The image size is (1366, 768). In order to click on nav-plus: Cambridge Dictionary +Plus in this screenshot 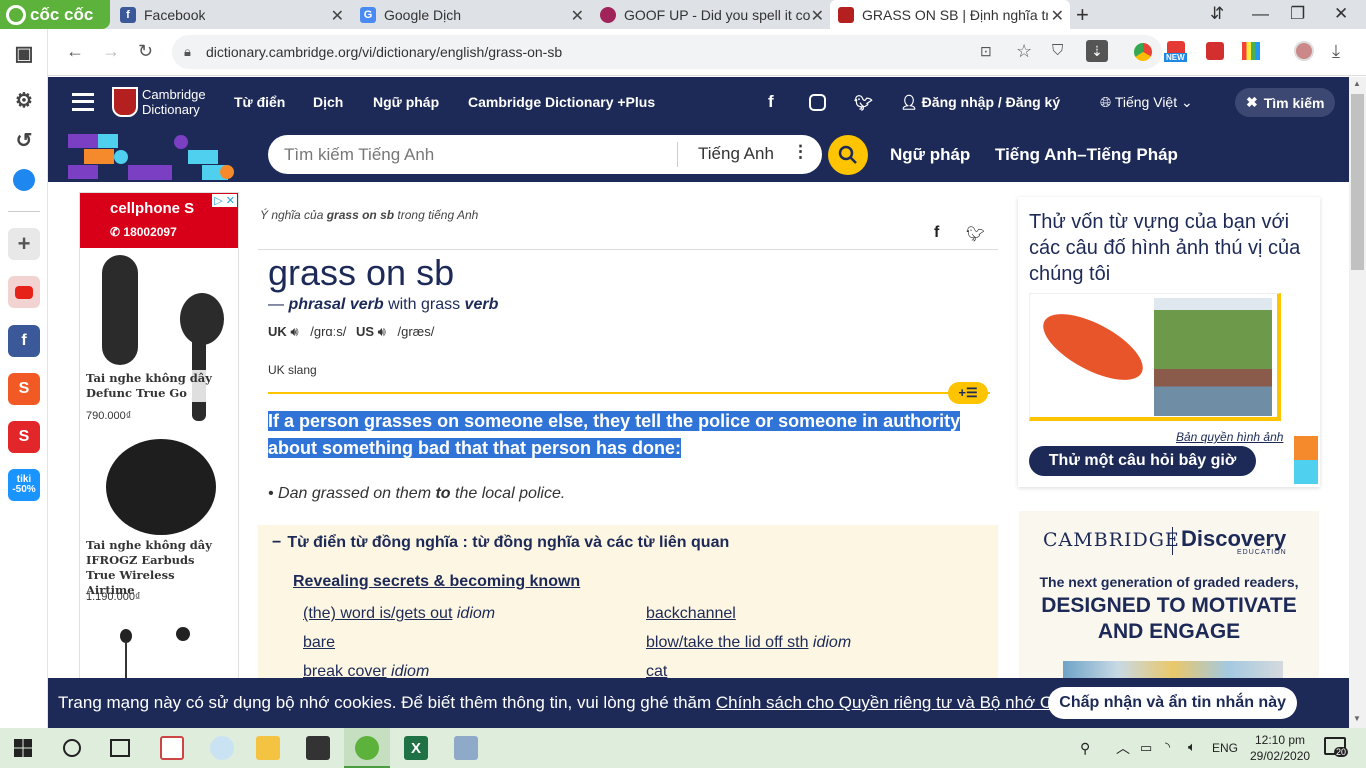, I will do `click(561, 102)`.